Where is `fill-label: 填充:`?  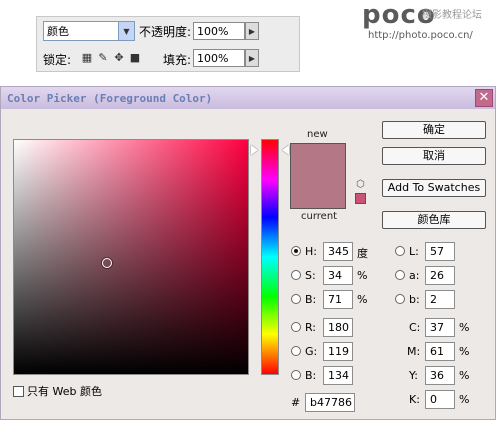 fill-label: 填充: is located at coordinates (177, 60).